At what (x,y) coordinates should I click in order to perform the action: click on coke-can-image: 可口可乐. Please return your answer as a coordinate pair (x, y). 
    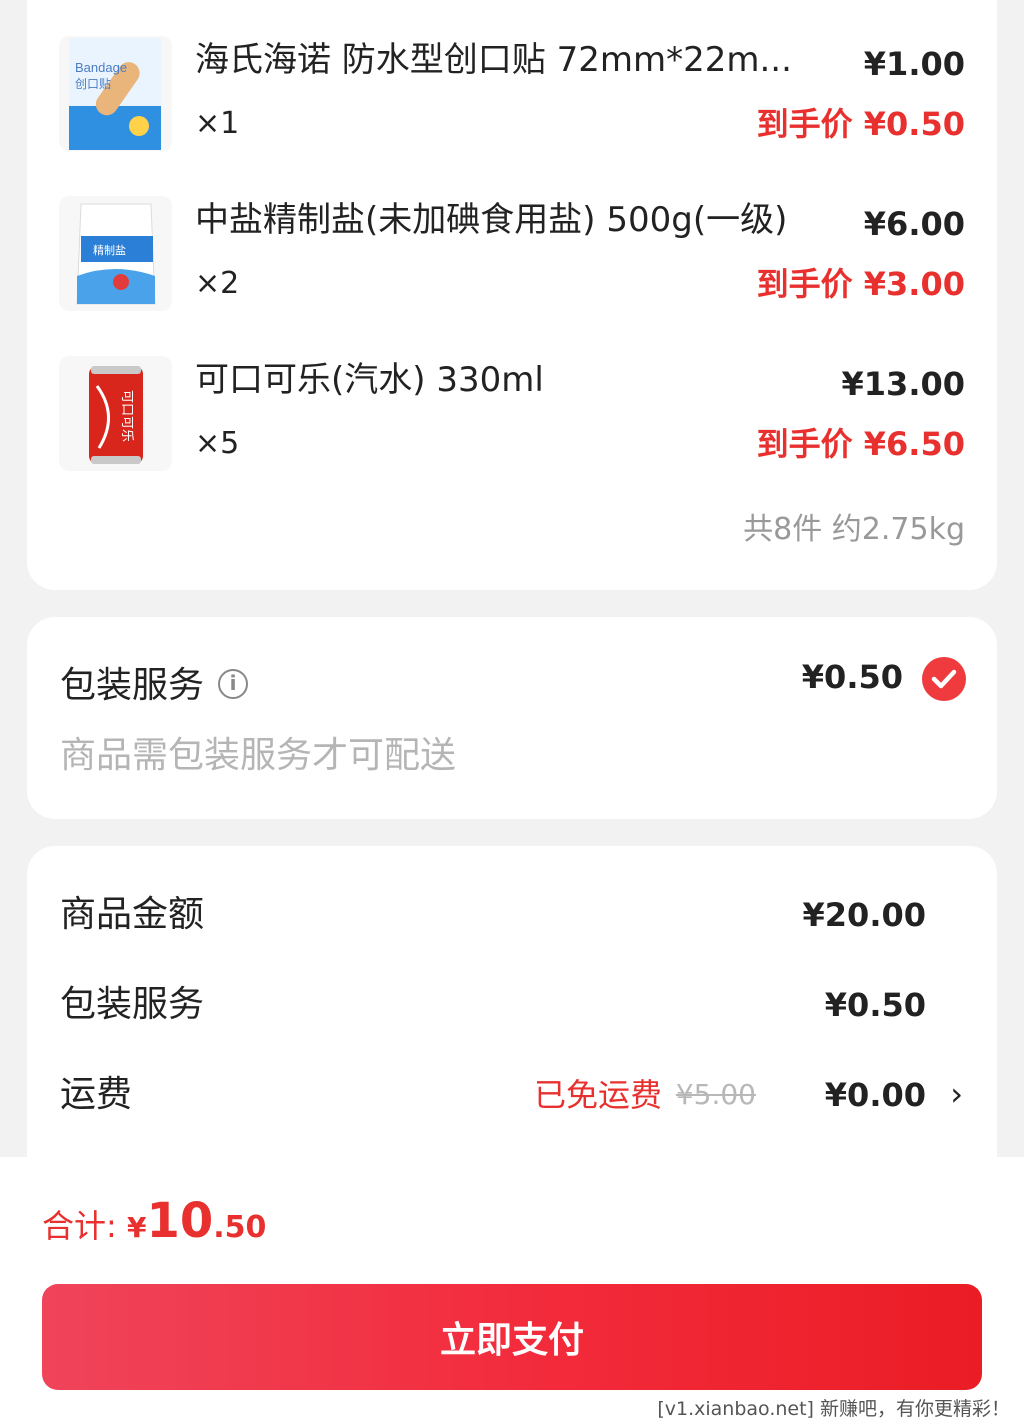
    Looking at the image, I should click on (115, 413).